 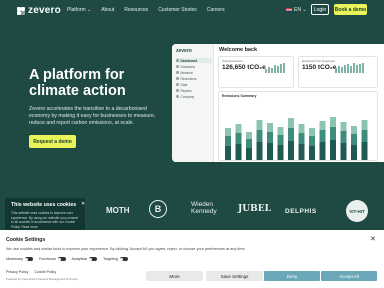 I want to click on stacked-bar-chart, so click(x=296, y=138).